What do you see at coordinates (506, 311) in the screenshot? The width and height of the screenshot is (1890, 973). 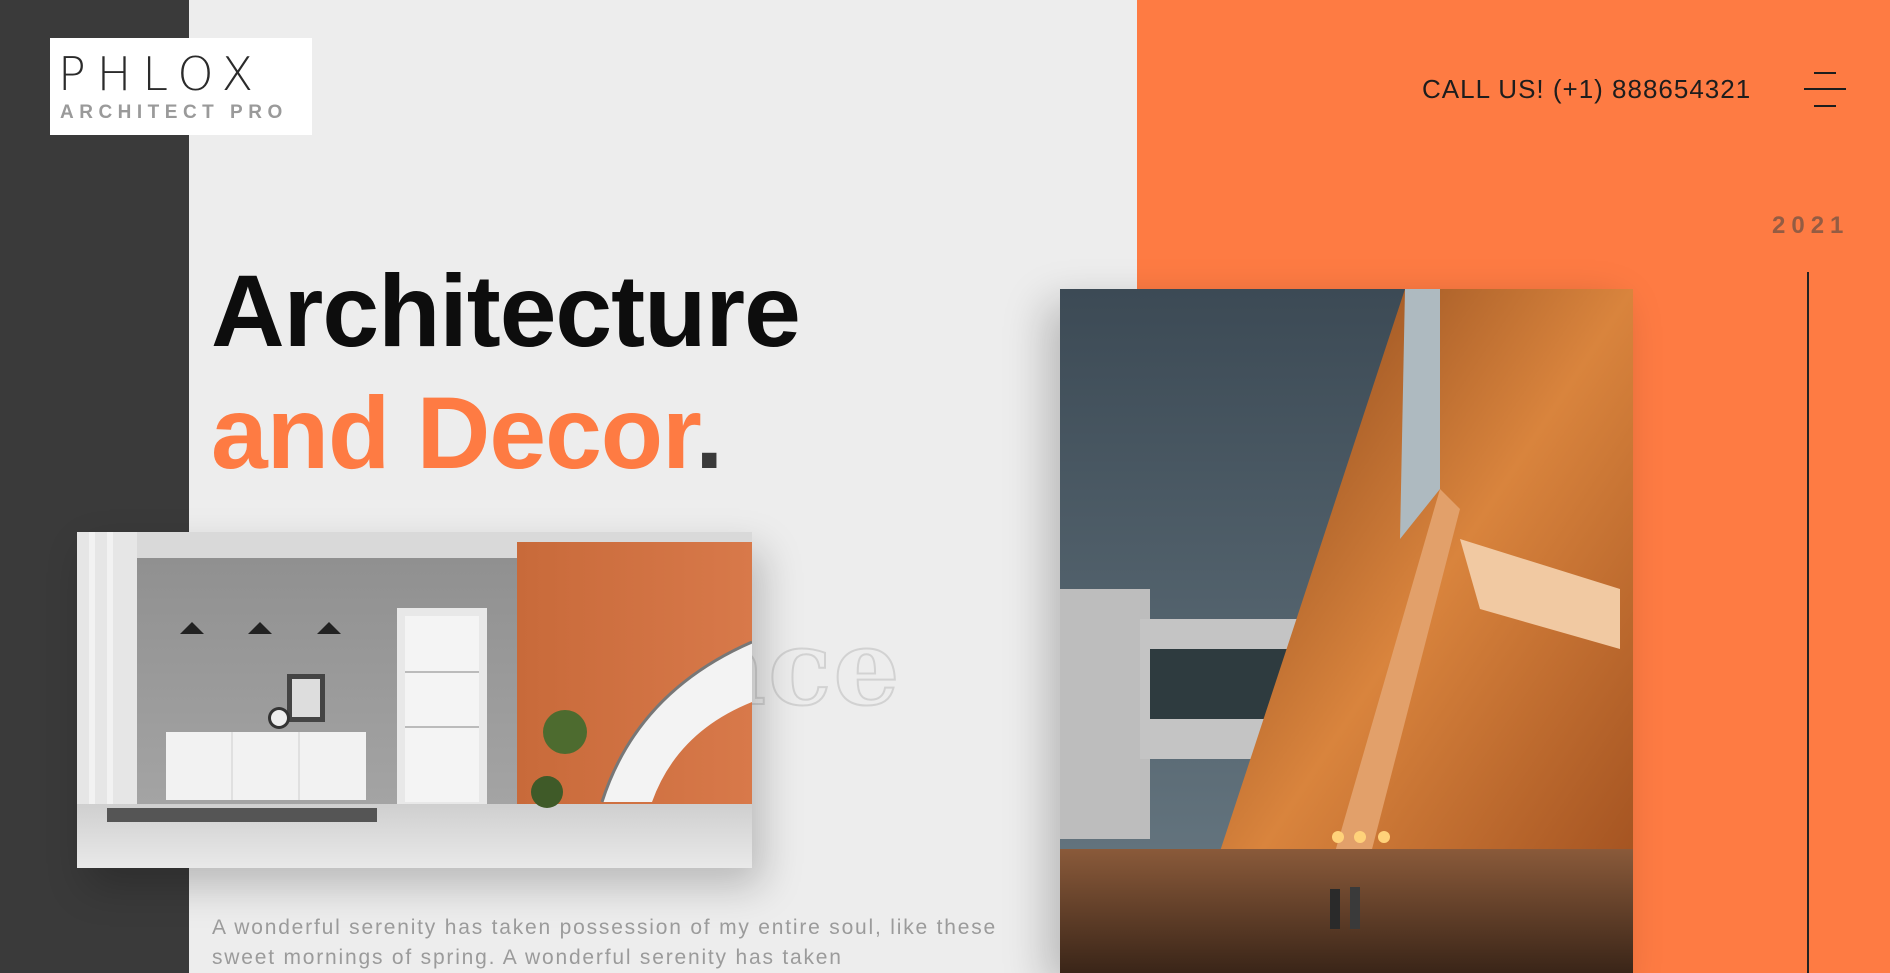 I see `headline-line-1: Architecture` at bounding box center [506, 311].